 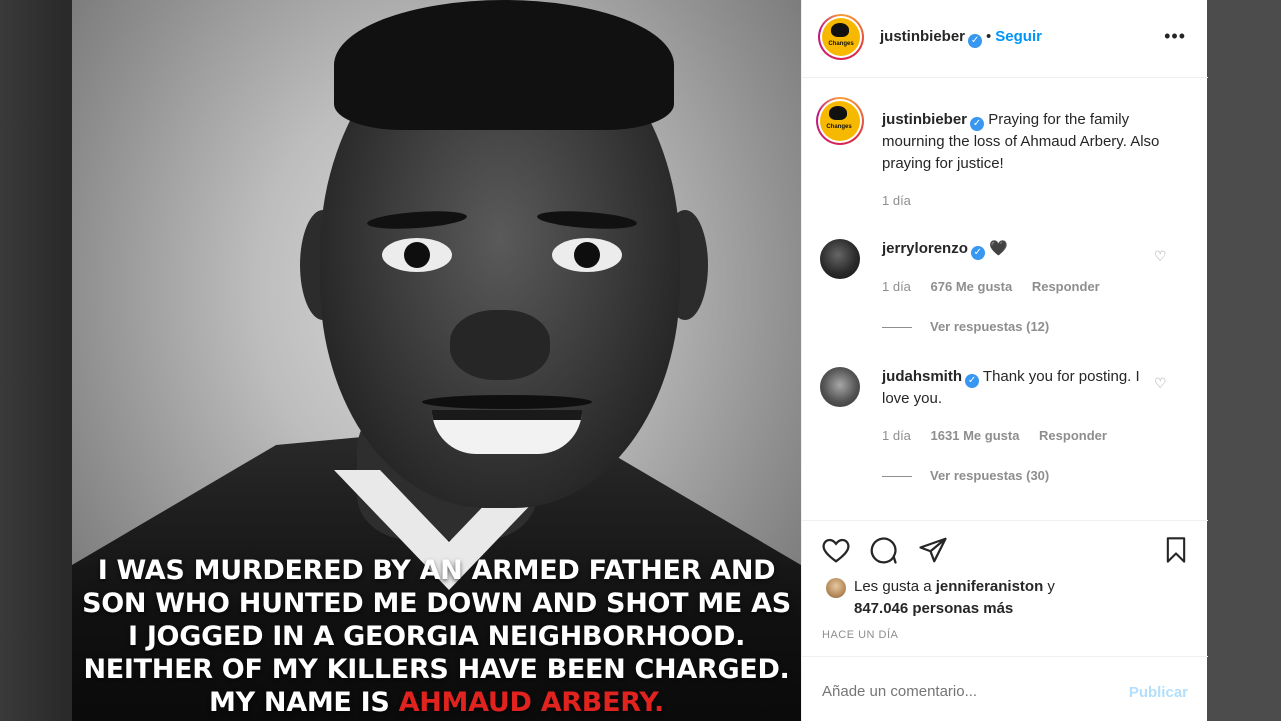 I want to click on likes-middle: y, so click(x=1049, y=586).